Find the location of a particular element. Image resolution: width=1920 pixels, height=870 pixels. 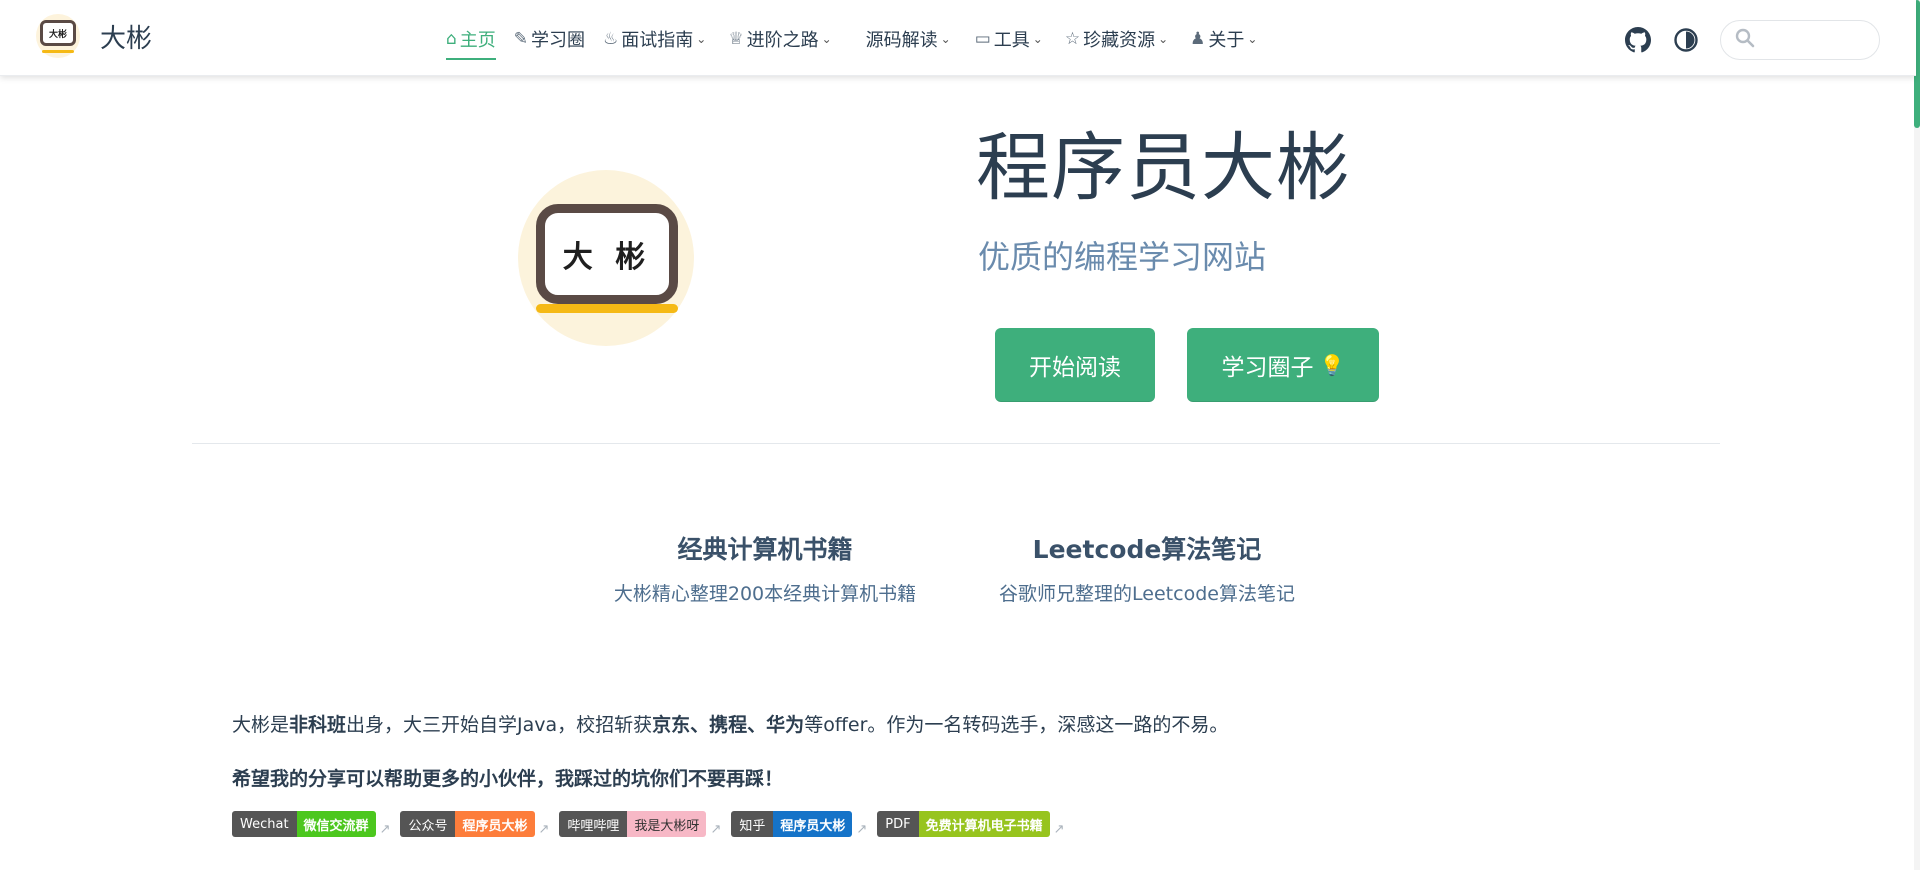

badge-zhihu: 知乎 程序员大彬 is located at coordinates (792, 824).